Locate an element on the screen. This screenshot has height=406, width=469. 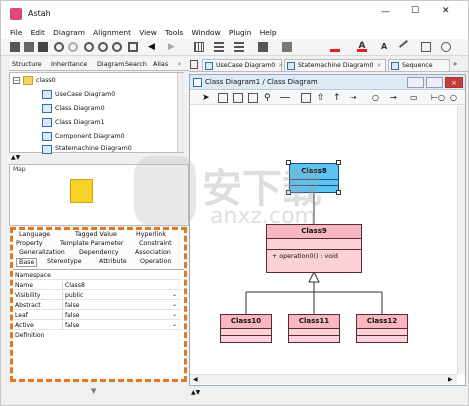
tab-property: Property is located at coordinates (29, 243).